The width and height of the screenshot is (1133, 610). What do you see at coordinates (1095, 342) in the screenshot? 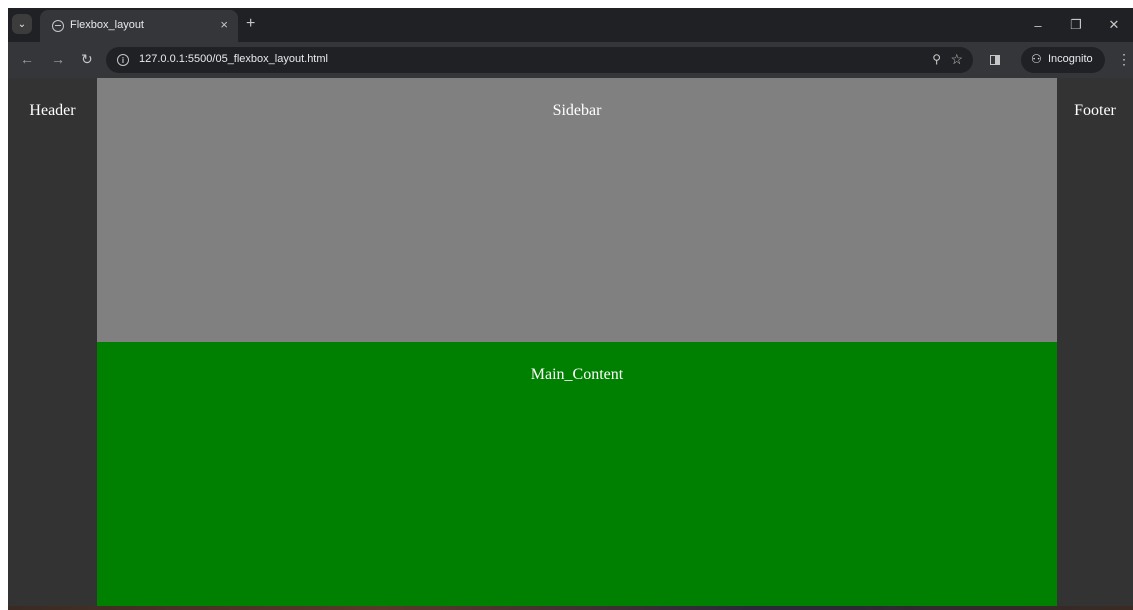
I see `footer-block: Footer` at bounding box center [1095, 342].